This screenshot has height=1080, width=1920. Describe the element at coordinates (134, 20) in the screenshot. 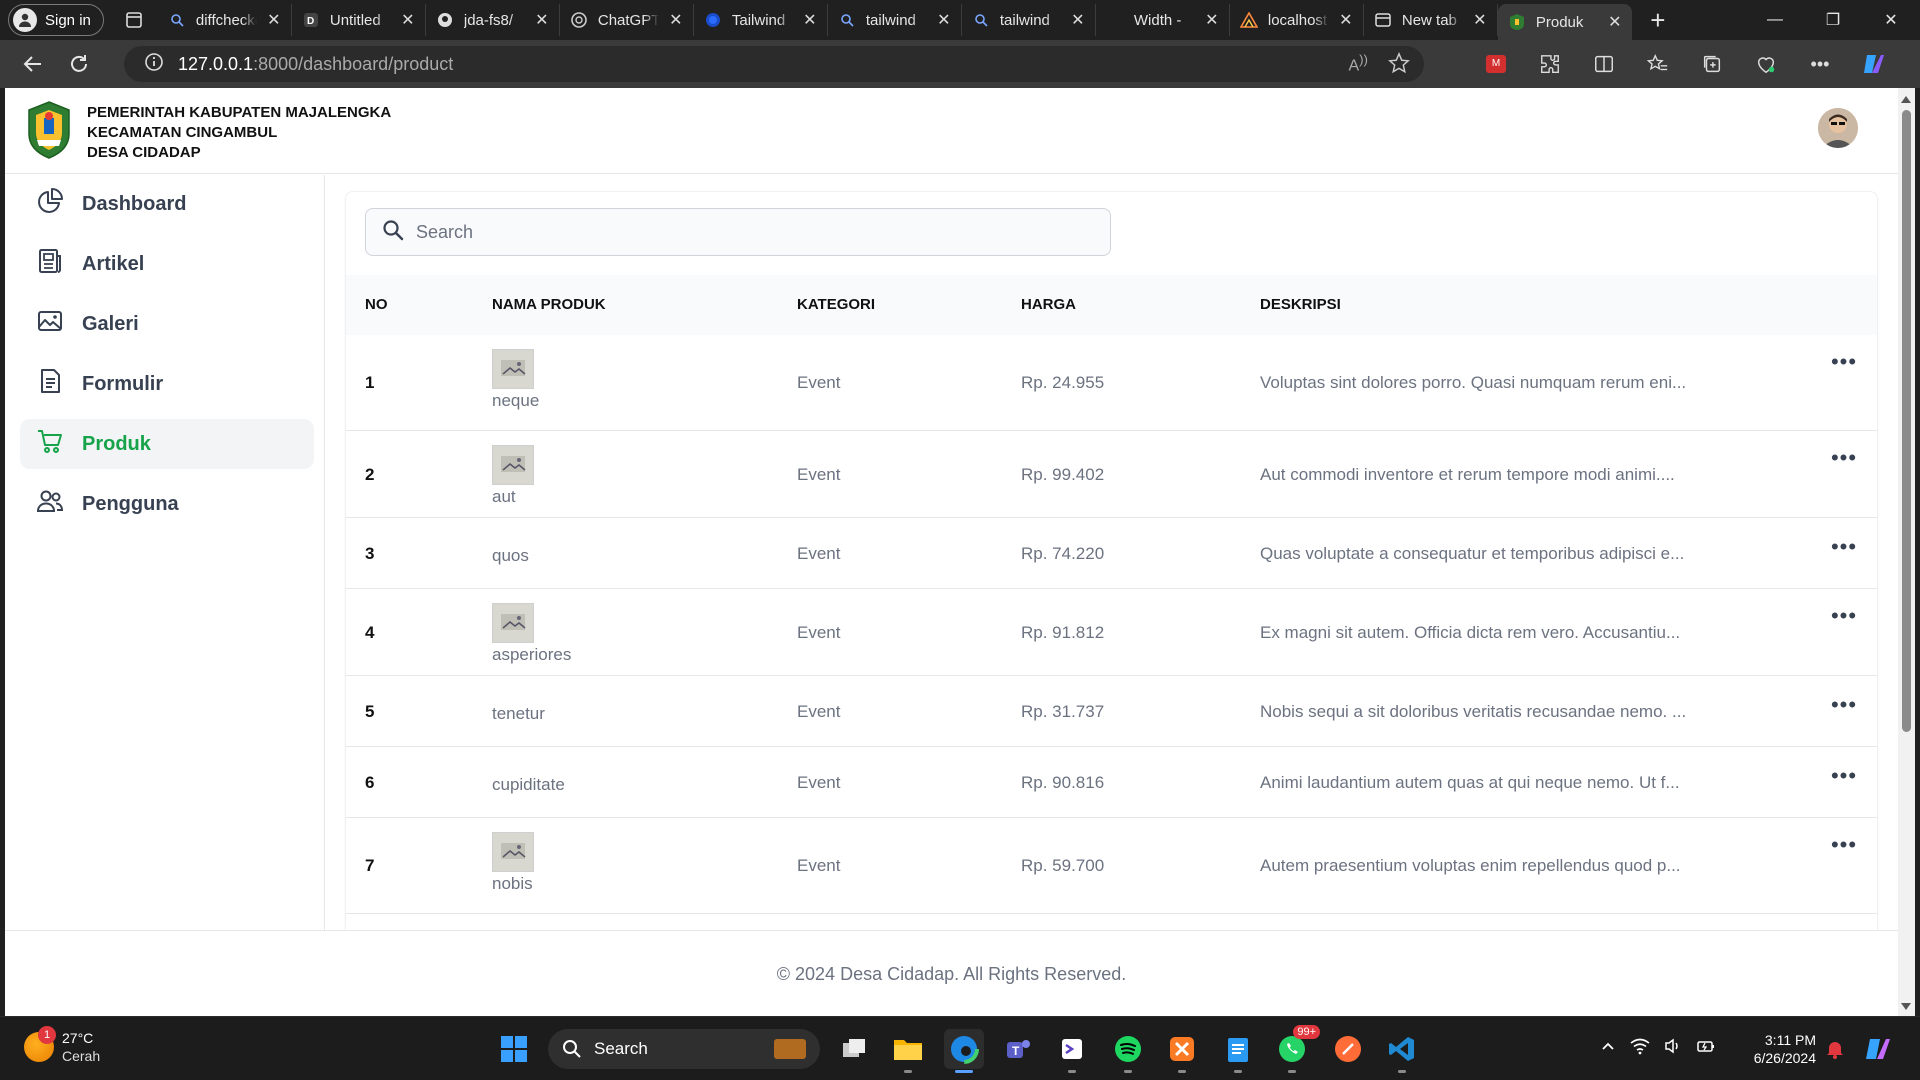

I see `tab-actions-icon` at that location.